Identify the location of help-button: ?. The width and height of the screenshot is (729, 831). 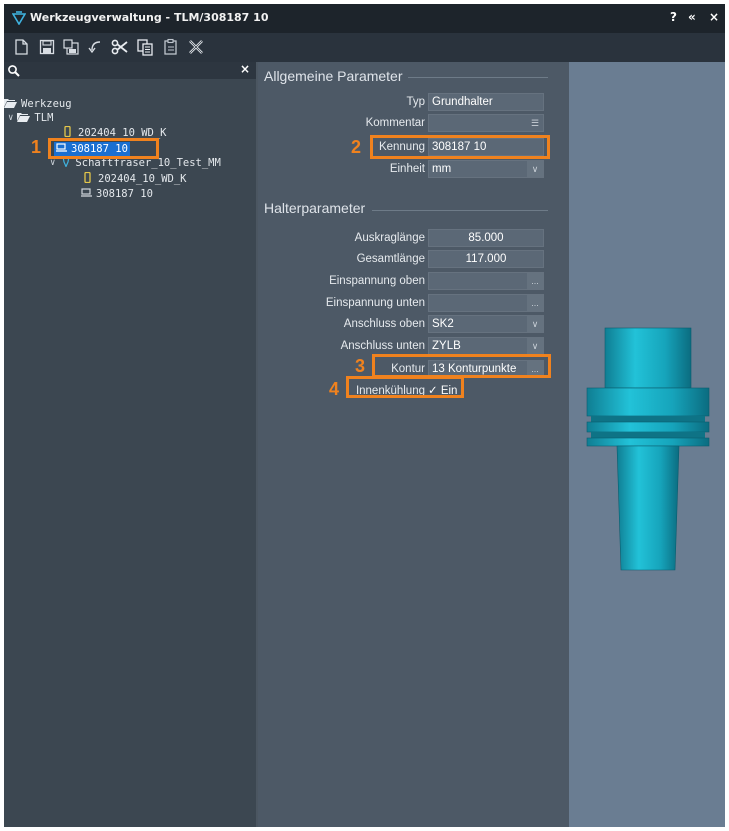
(673, 17).